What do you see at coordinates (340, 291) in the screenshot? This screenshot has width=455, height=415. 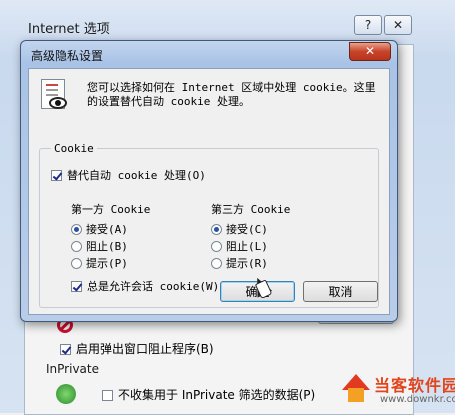 I see `cancel-button: 取消` at bounding box center [340, 291].